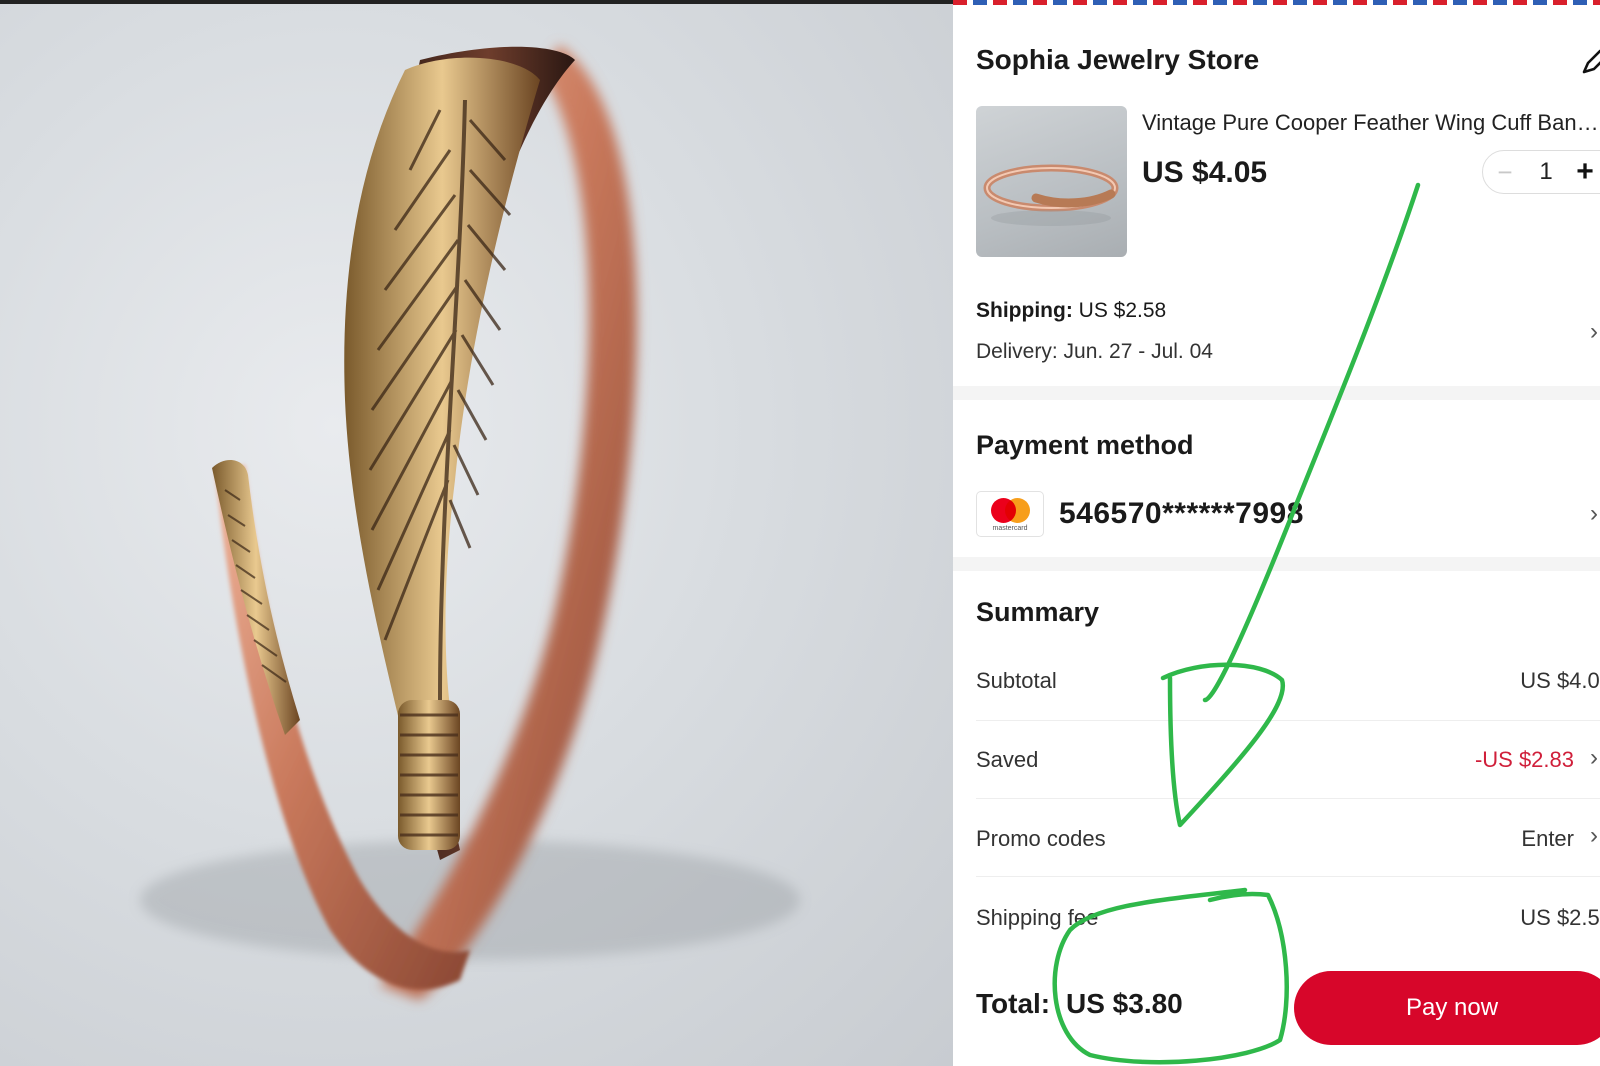 The width and height of the screenshot is (1600, 1066). Describe the element at coordinates (1016, 680) in the screenshot. I see `subtotal-label: Subtotal` at that location.